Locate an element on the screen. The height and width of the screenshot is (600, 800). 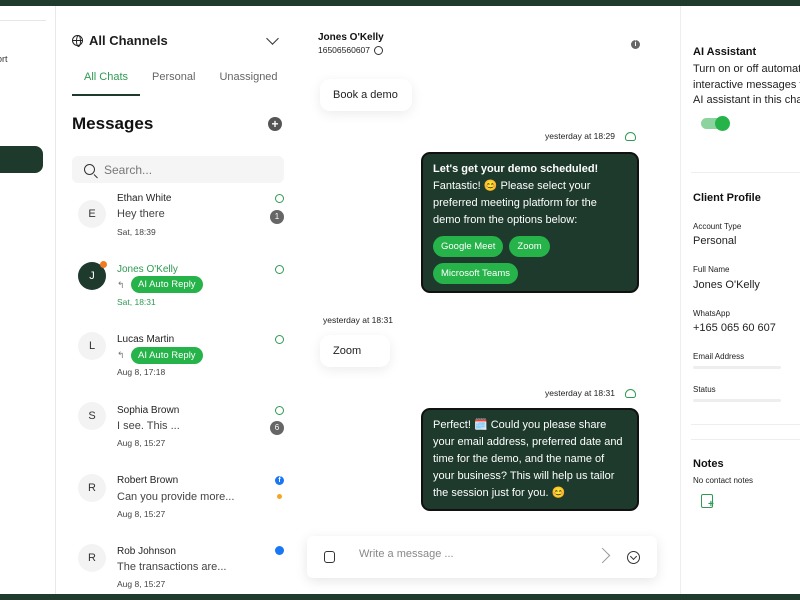
full-name-label: Full Name is located at coordinates (711, 269).